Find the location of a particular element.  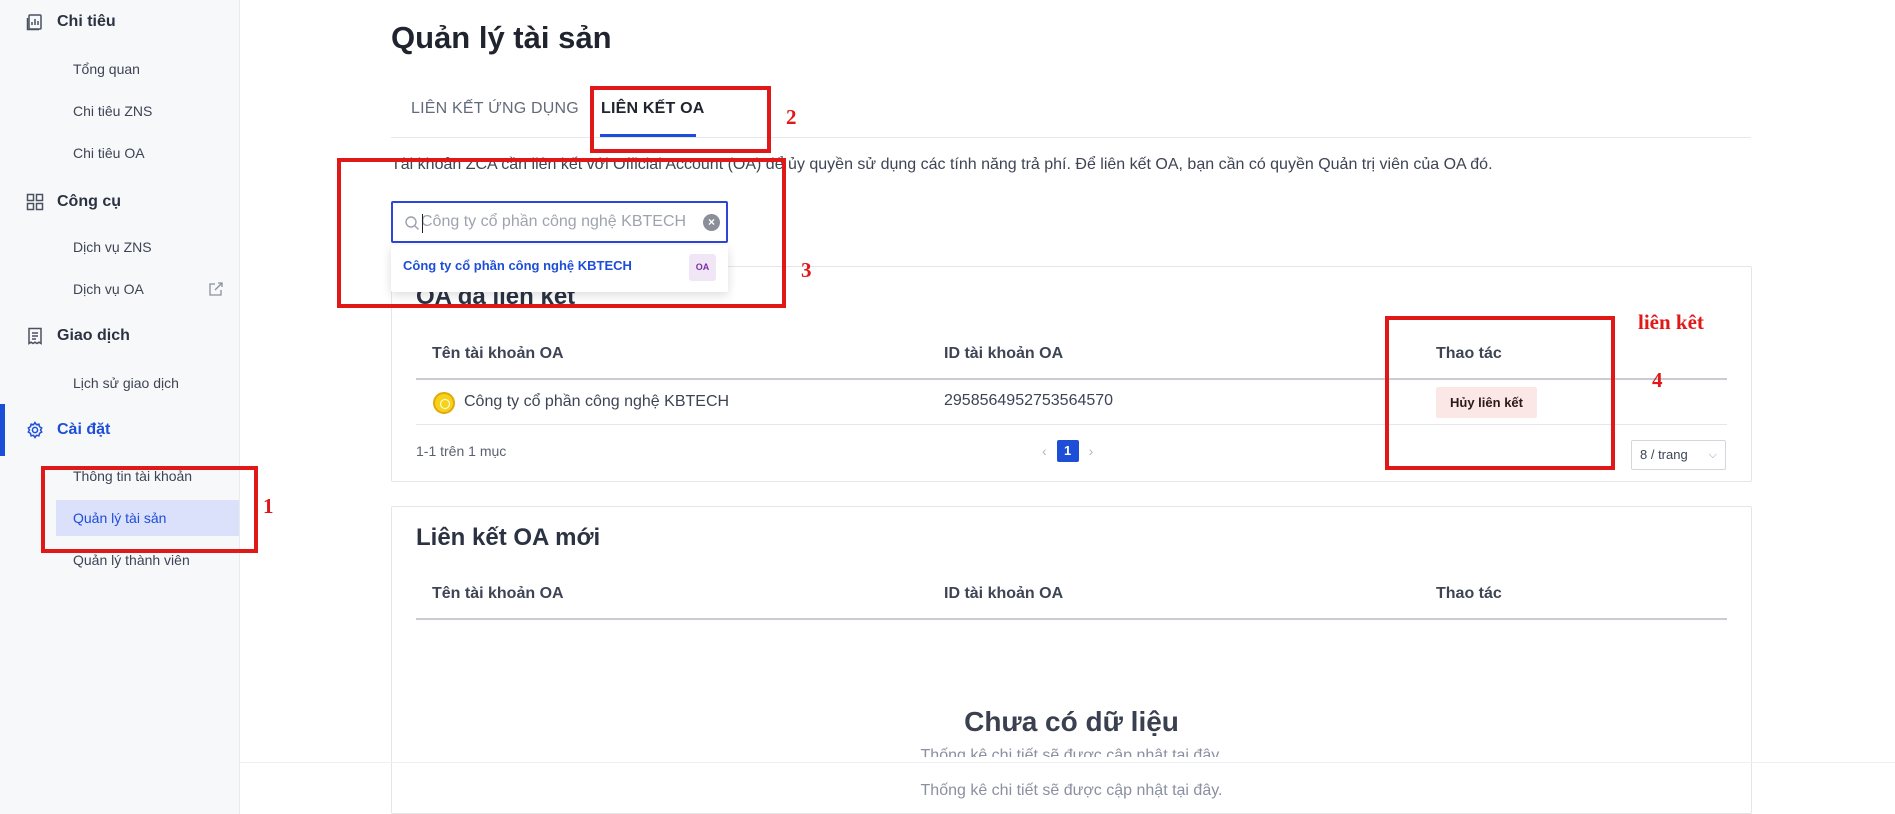

gear-icon is located at coordinates (35, 430).